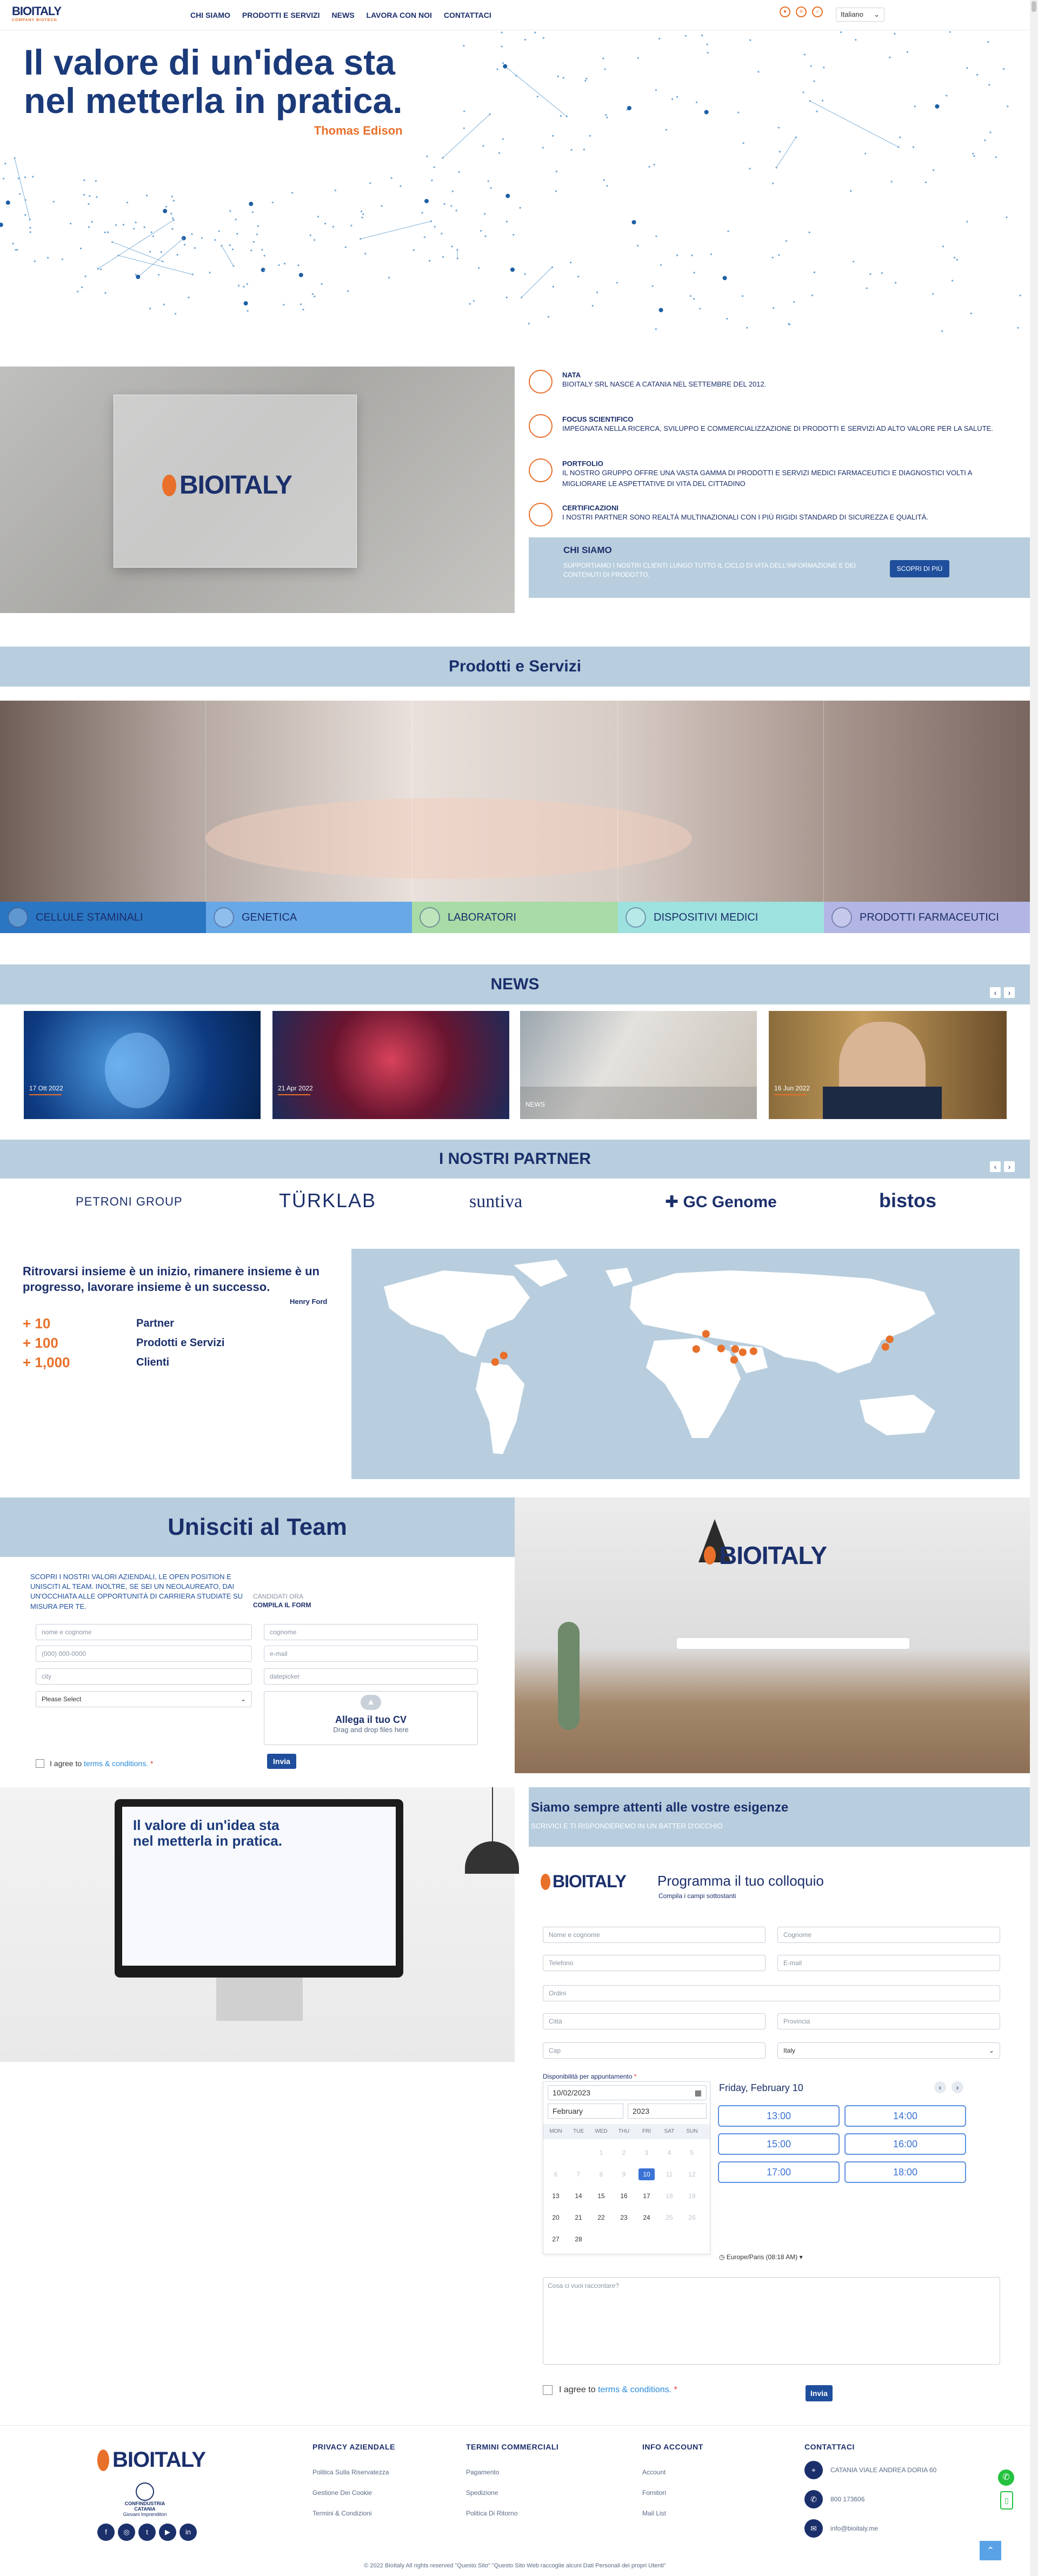 This screenshot has height=2576, width=1038. I want to click on nav-lavora: LAVORA CON NOI, so click(400, 15).